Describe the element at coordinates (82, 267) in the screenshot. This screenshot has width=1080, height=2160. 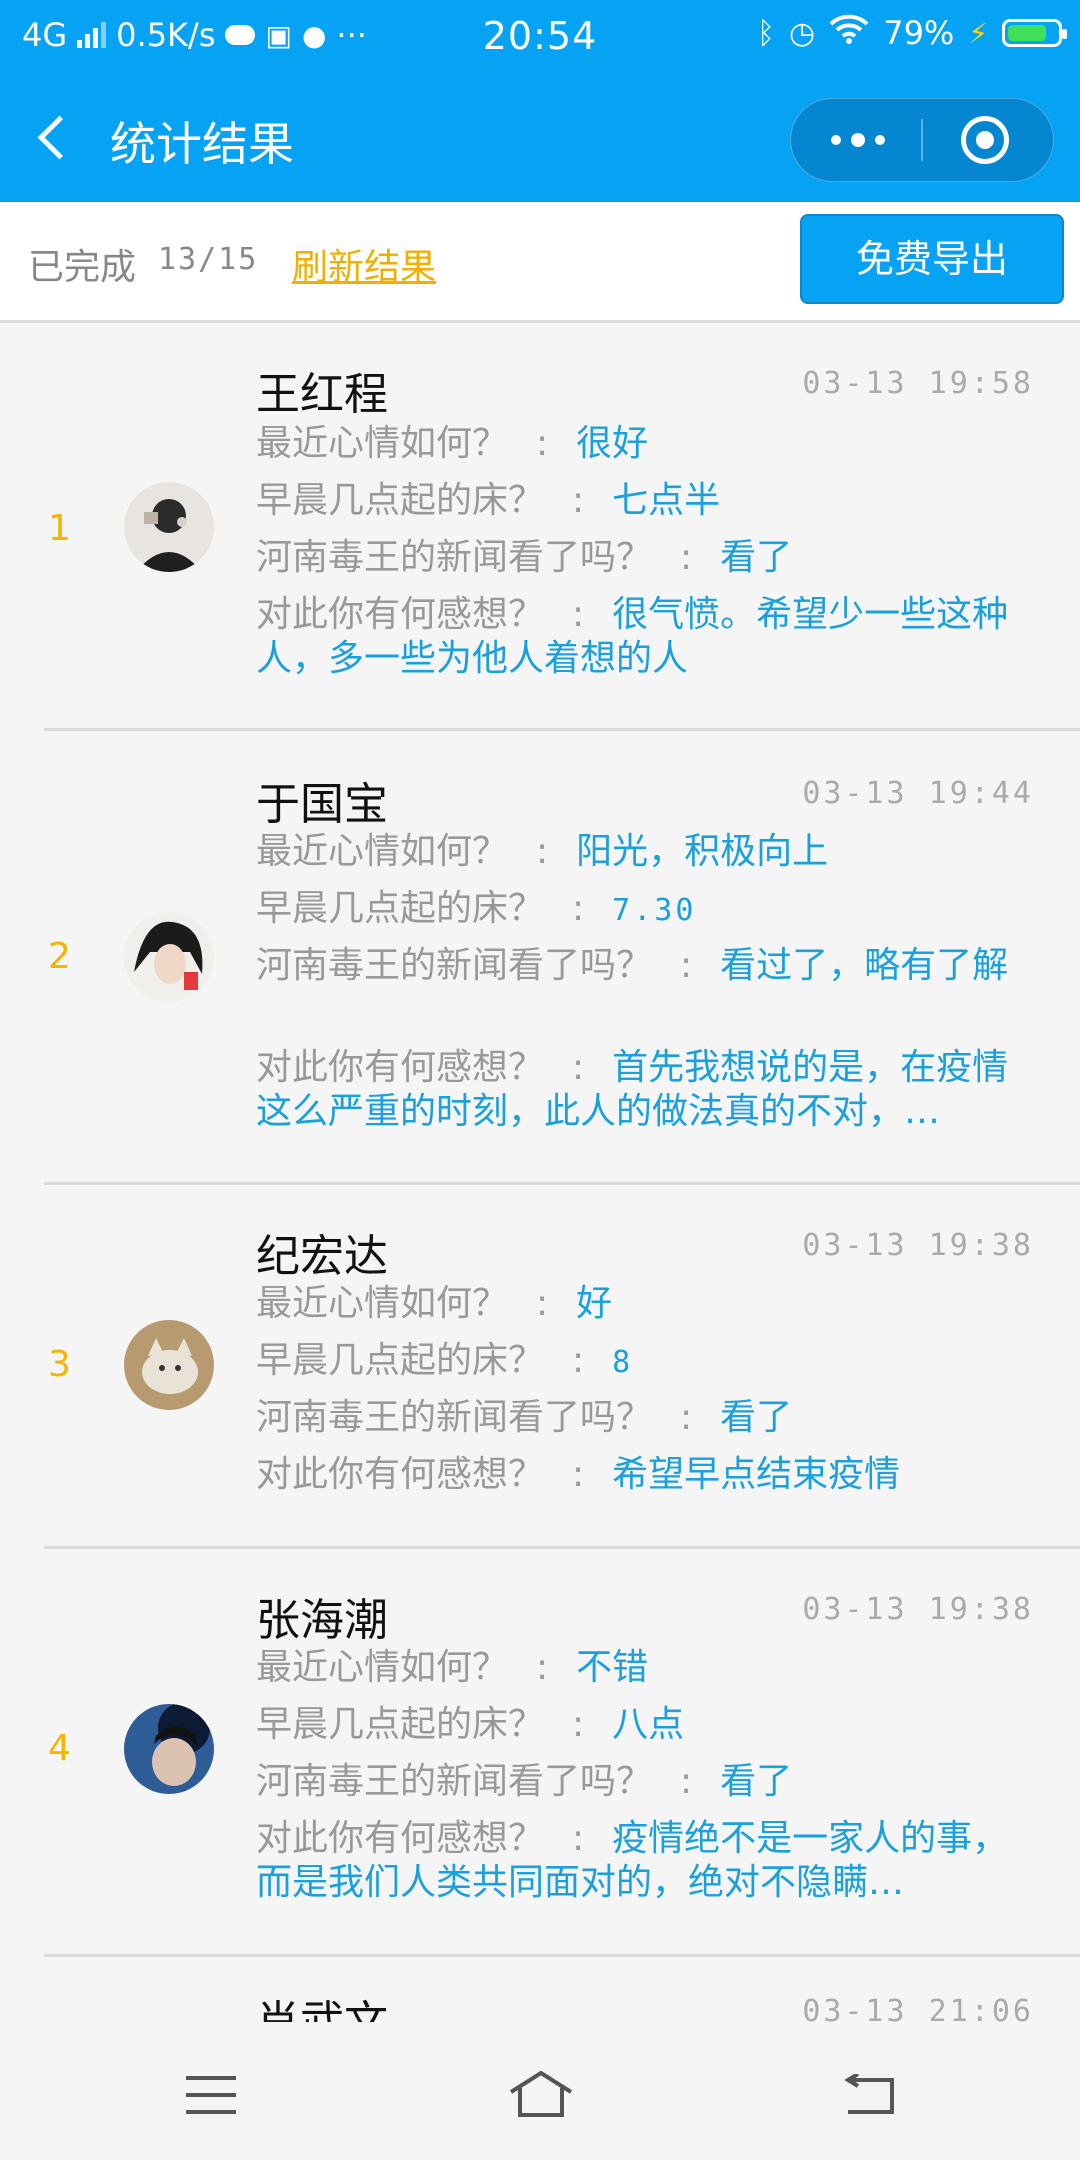
I see `completed-label: 已完成` at that location.